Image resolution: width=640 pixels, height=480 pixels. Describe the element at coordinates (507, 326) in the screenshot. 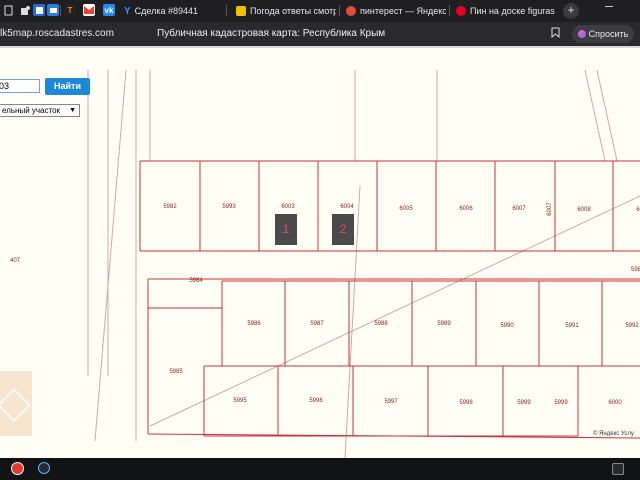

I see `parcel-label: 5990` at that location.